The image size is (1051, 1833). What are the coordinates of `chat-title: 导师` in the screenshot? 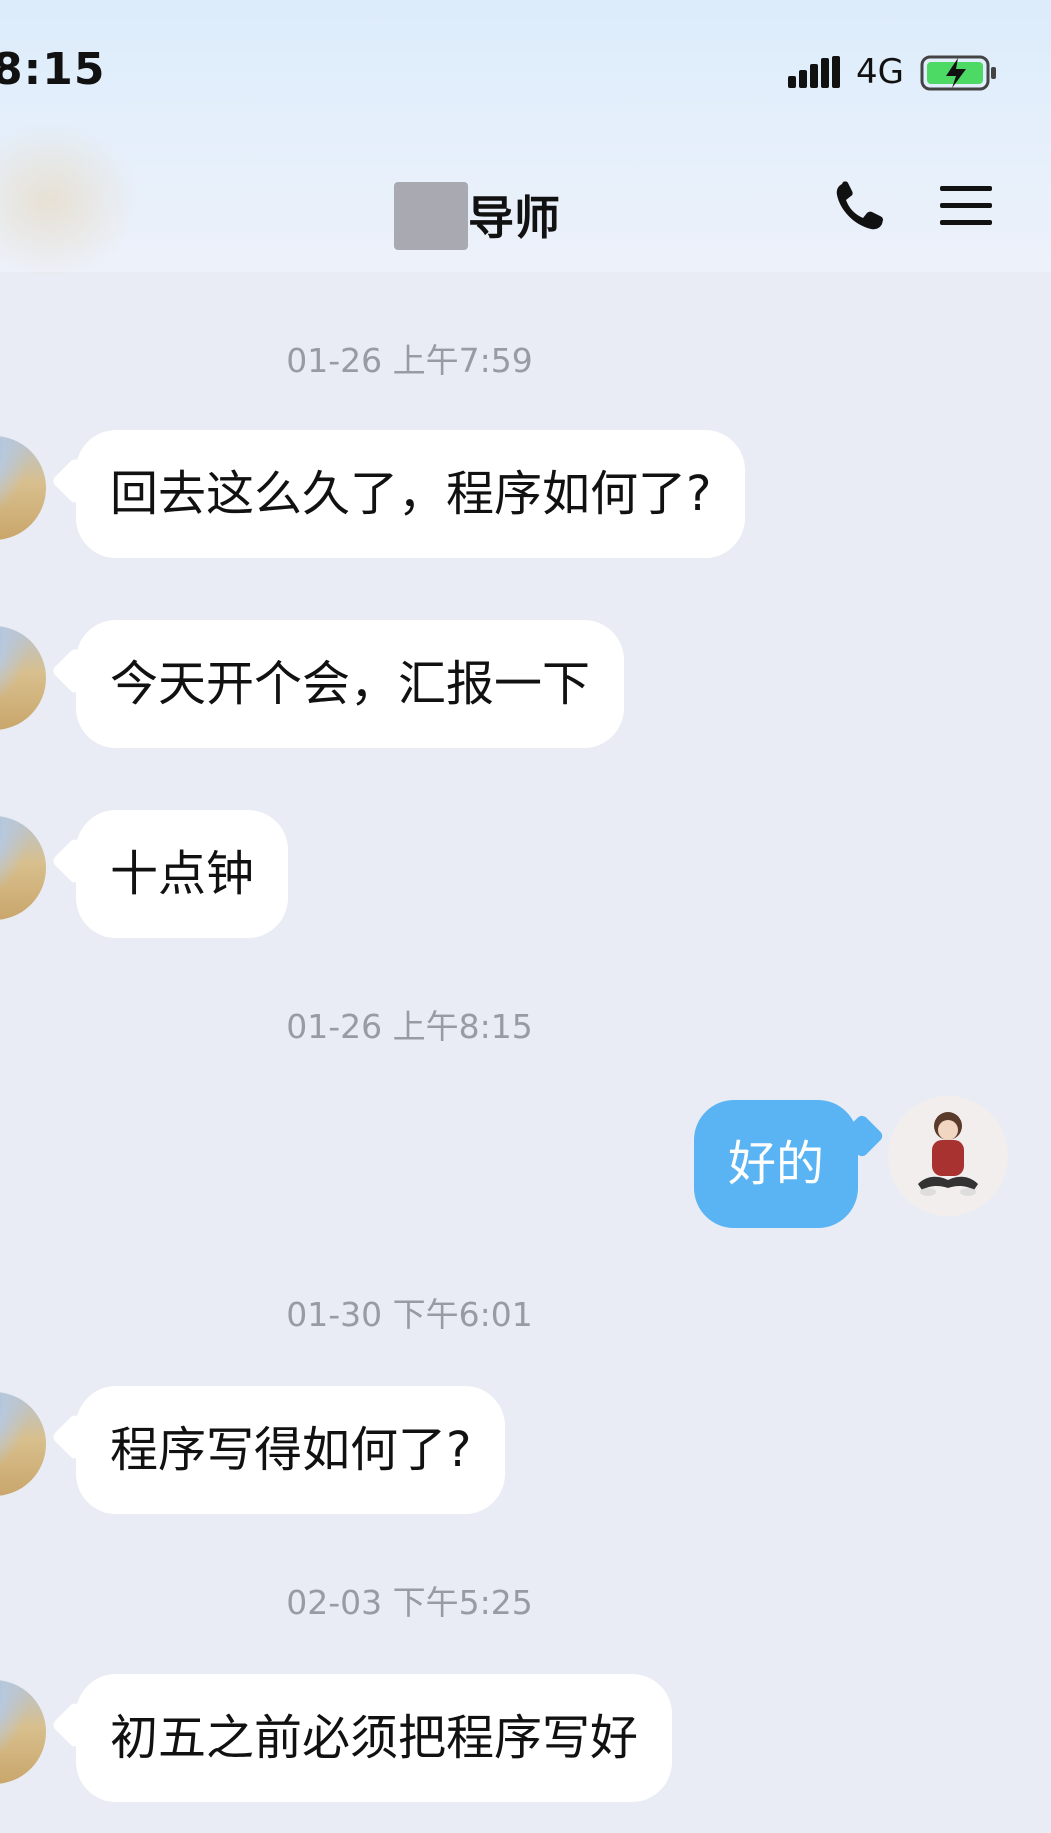 It's located at (514, 218).